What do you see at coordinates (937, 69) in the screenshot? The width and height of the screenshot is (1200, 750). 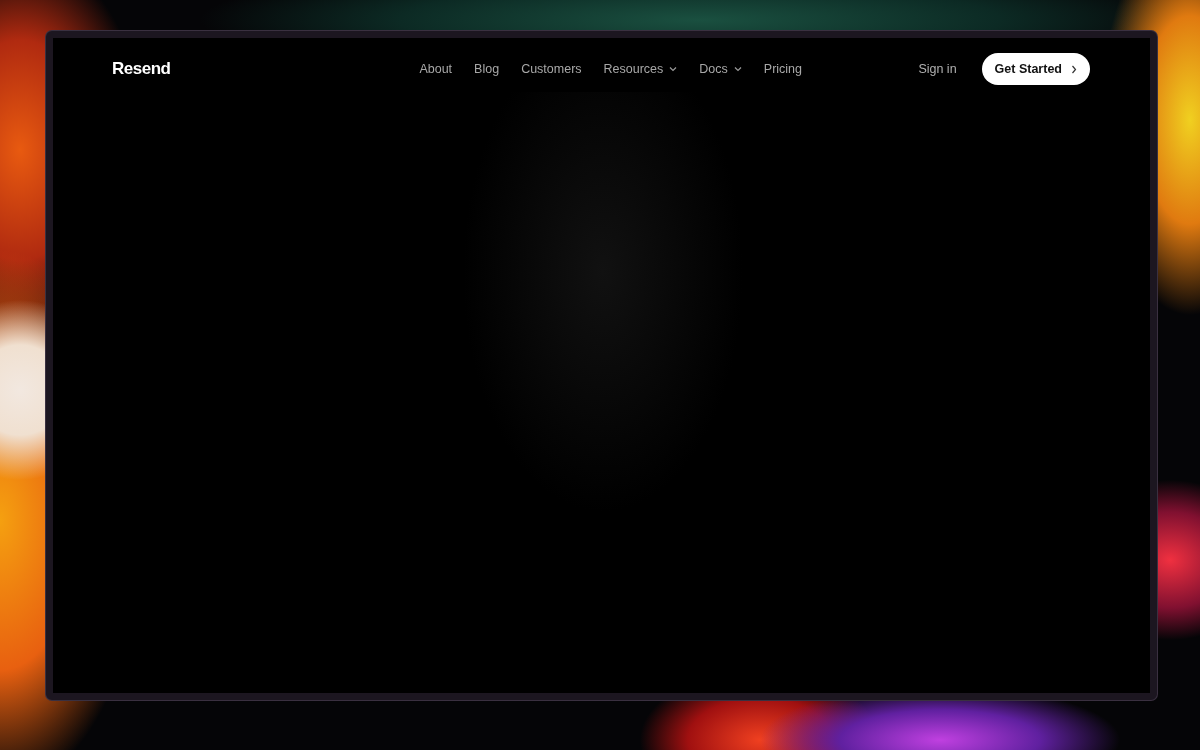 I see `sign-in-link: Sign in` at bounding box center [937, 69].